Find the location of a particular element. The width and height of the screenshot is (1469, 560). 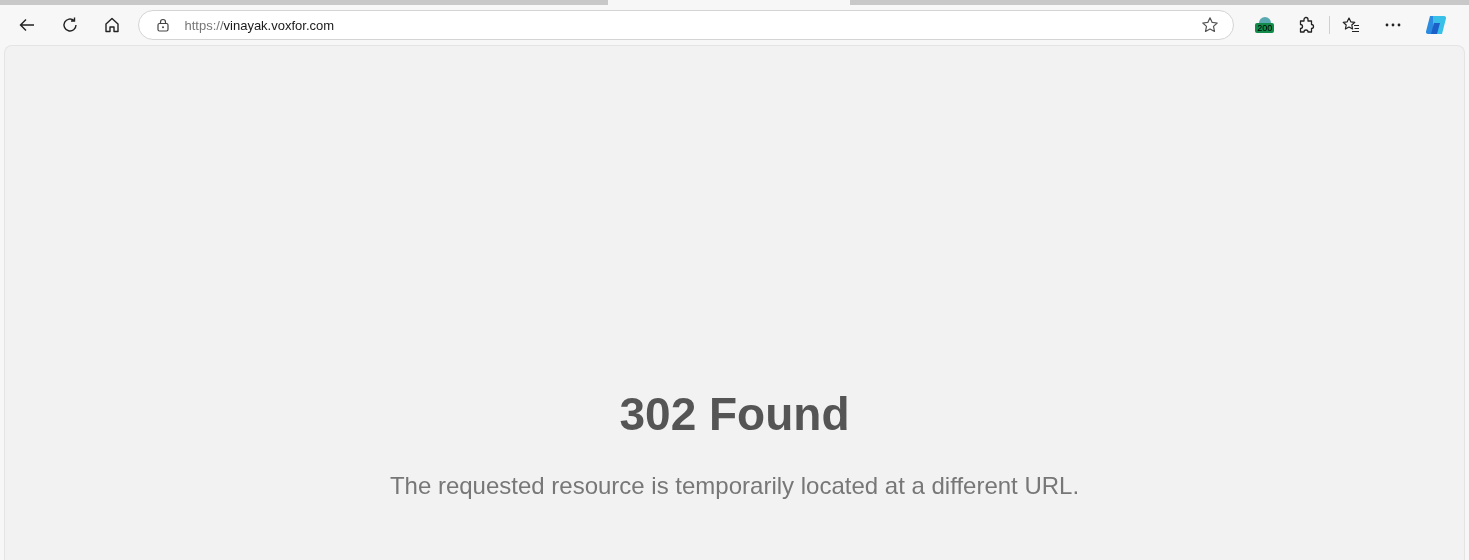

status-badge: 200 is located at coordinates (1265, 28).